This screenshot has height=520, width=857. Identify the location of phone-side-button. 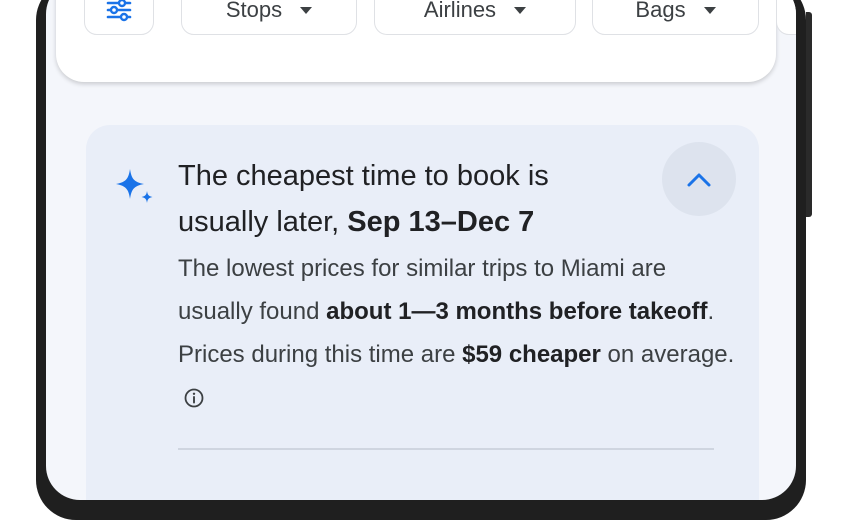
(809, 114).